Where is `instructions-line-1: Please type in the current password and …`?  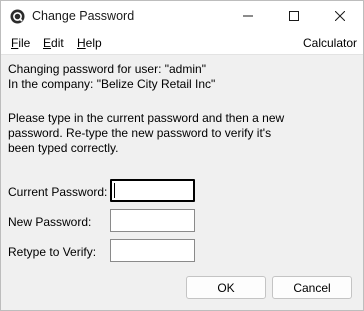 instructions-line-1: Please type in the current password and … is located at coordinates (146, 118).